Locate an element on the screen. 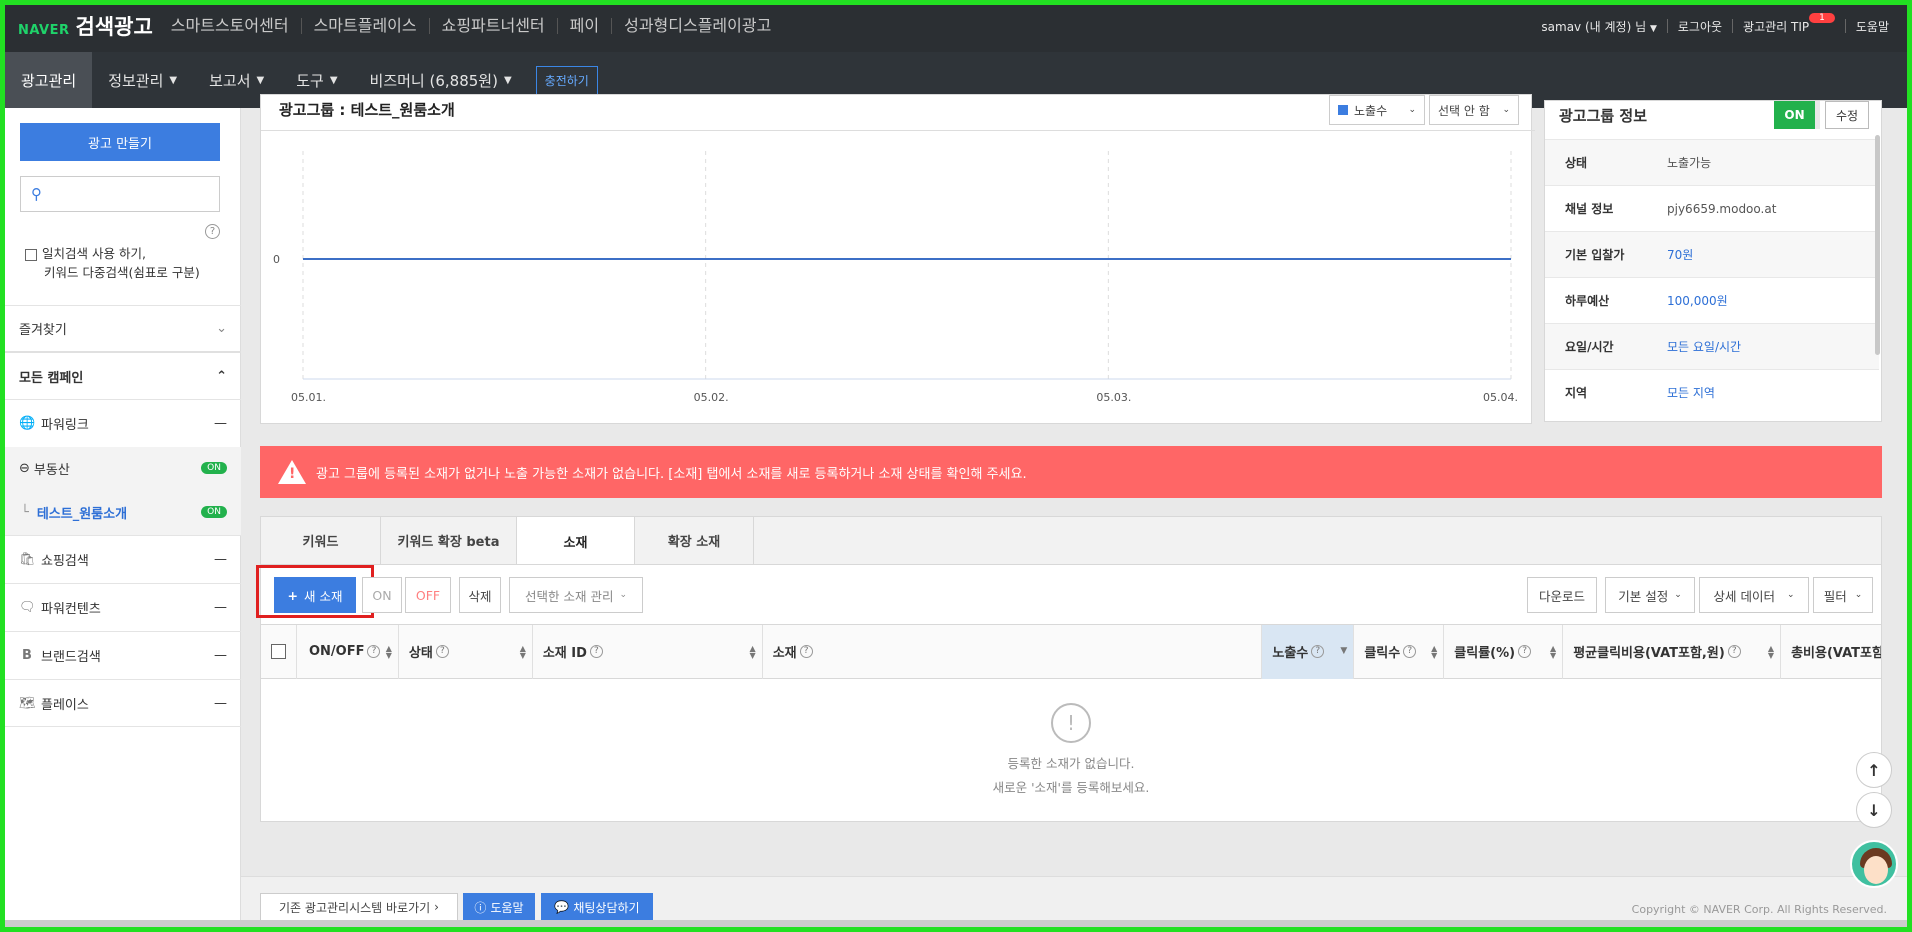 This screenshot has height=932, width=1912. exact-search-checkbox is located at coordinates (31, 254).